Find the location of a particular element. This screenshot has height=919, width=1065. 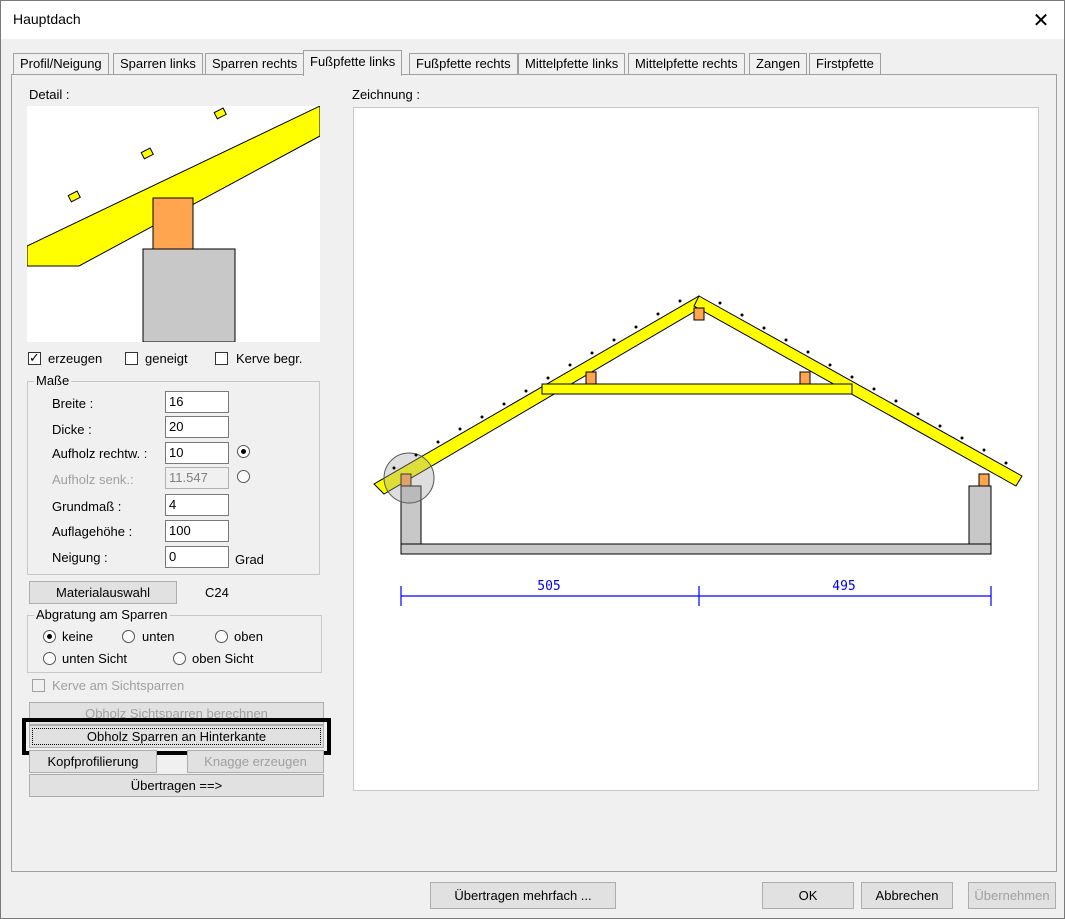

collar-beam is located at coordinates (697, 389).